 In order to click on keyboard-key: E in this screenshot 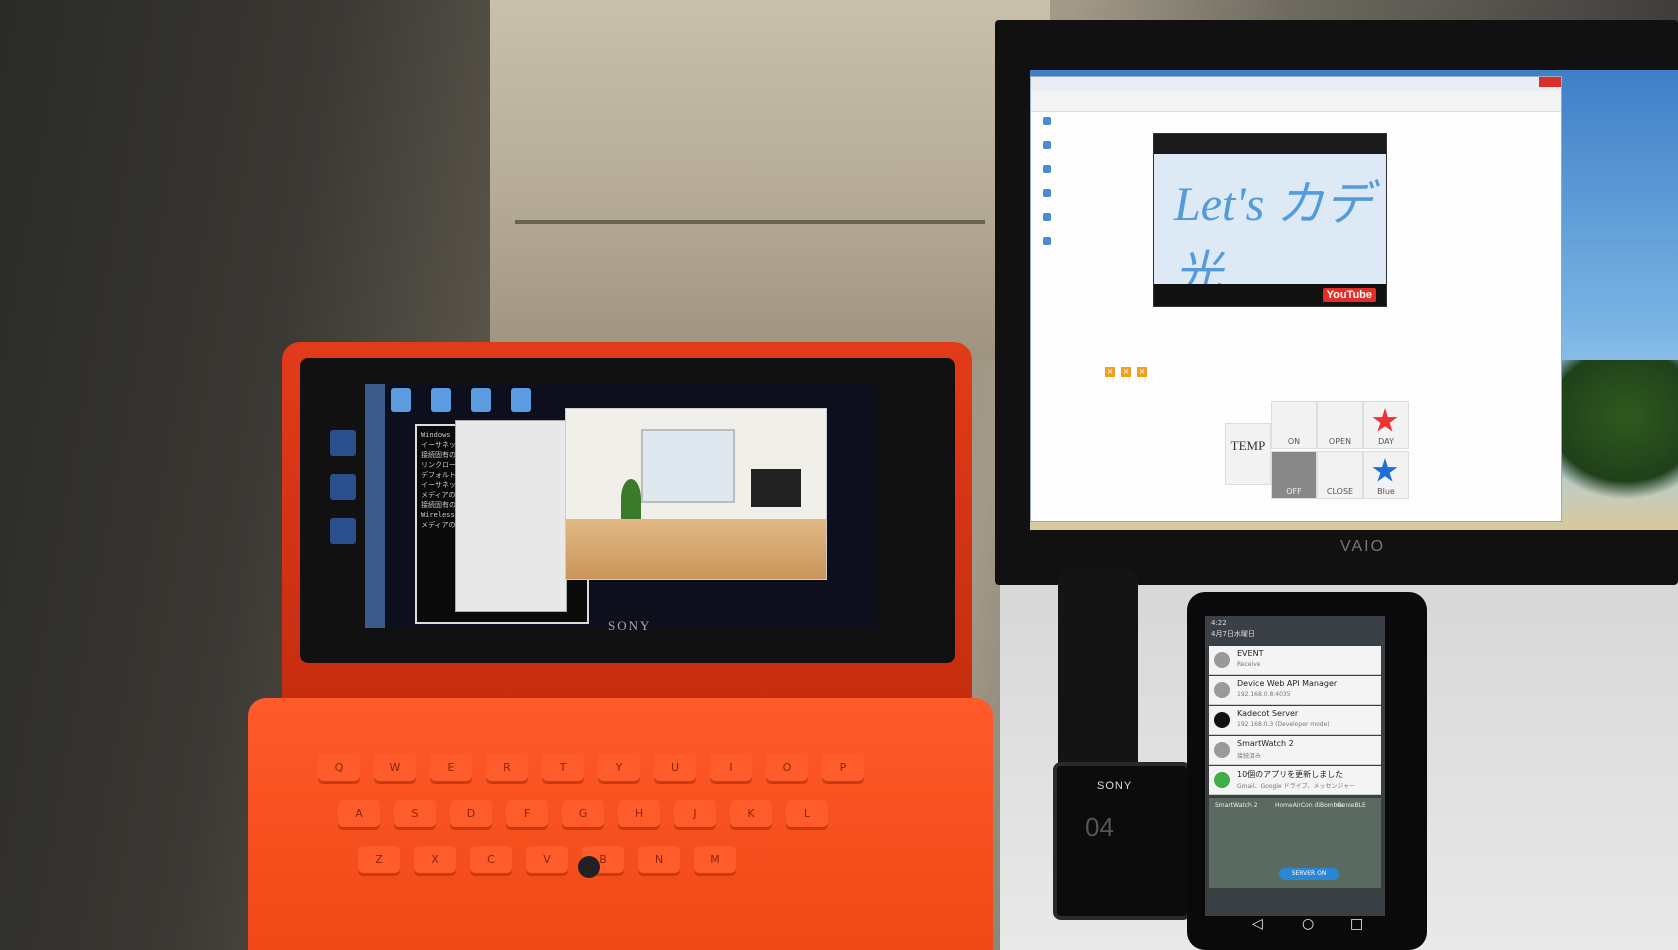, I will do `click(451, 769)`.